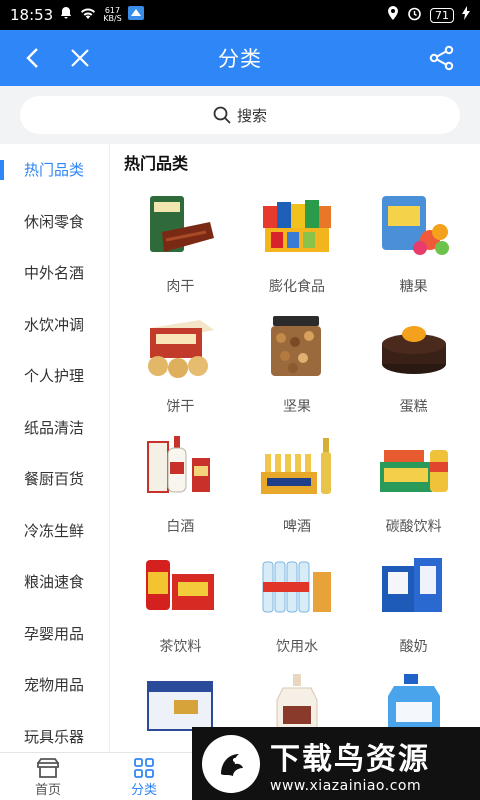 The height and width of the screenshot is (800, 480). What do you see at coordinates (231, 763) in the screenshot?
I see `bird-logo-icon` at bounding box center [231, 763].